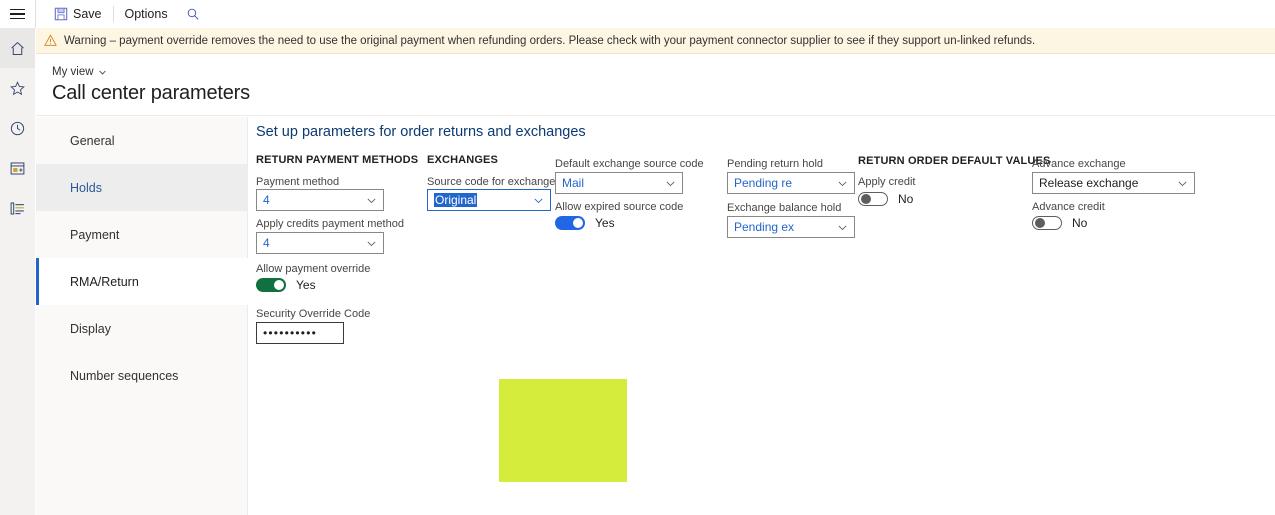  I want to click on page-header: My view Call center parameters, so click(655, 85).